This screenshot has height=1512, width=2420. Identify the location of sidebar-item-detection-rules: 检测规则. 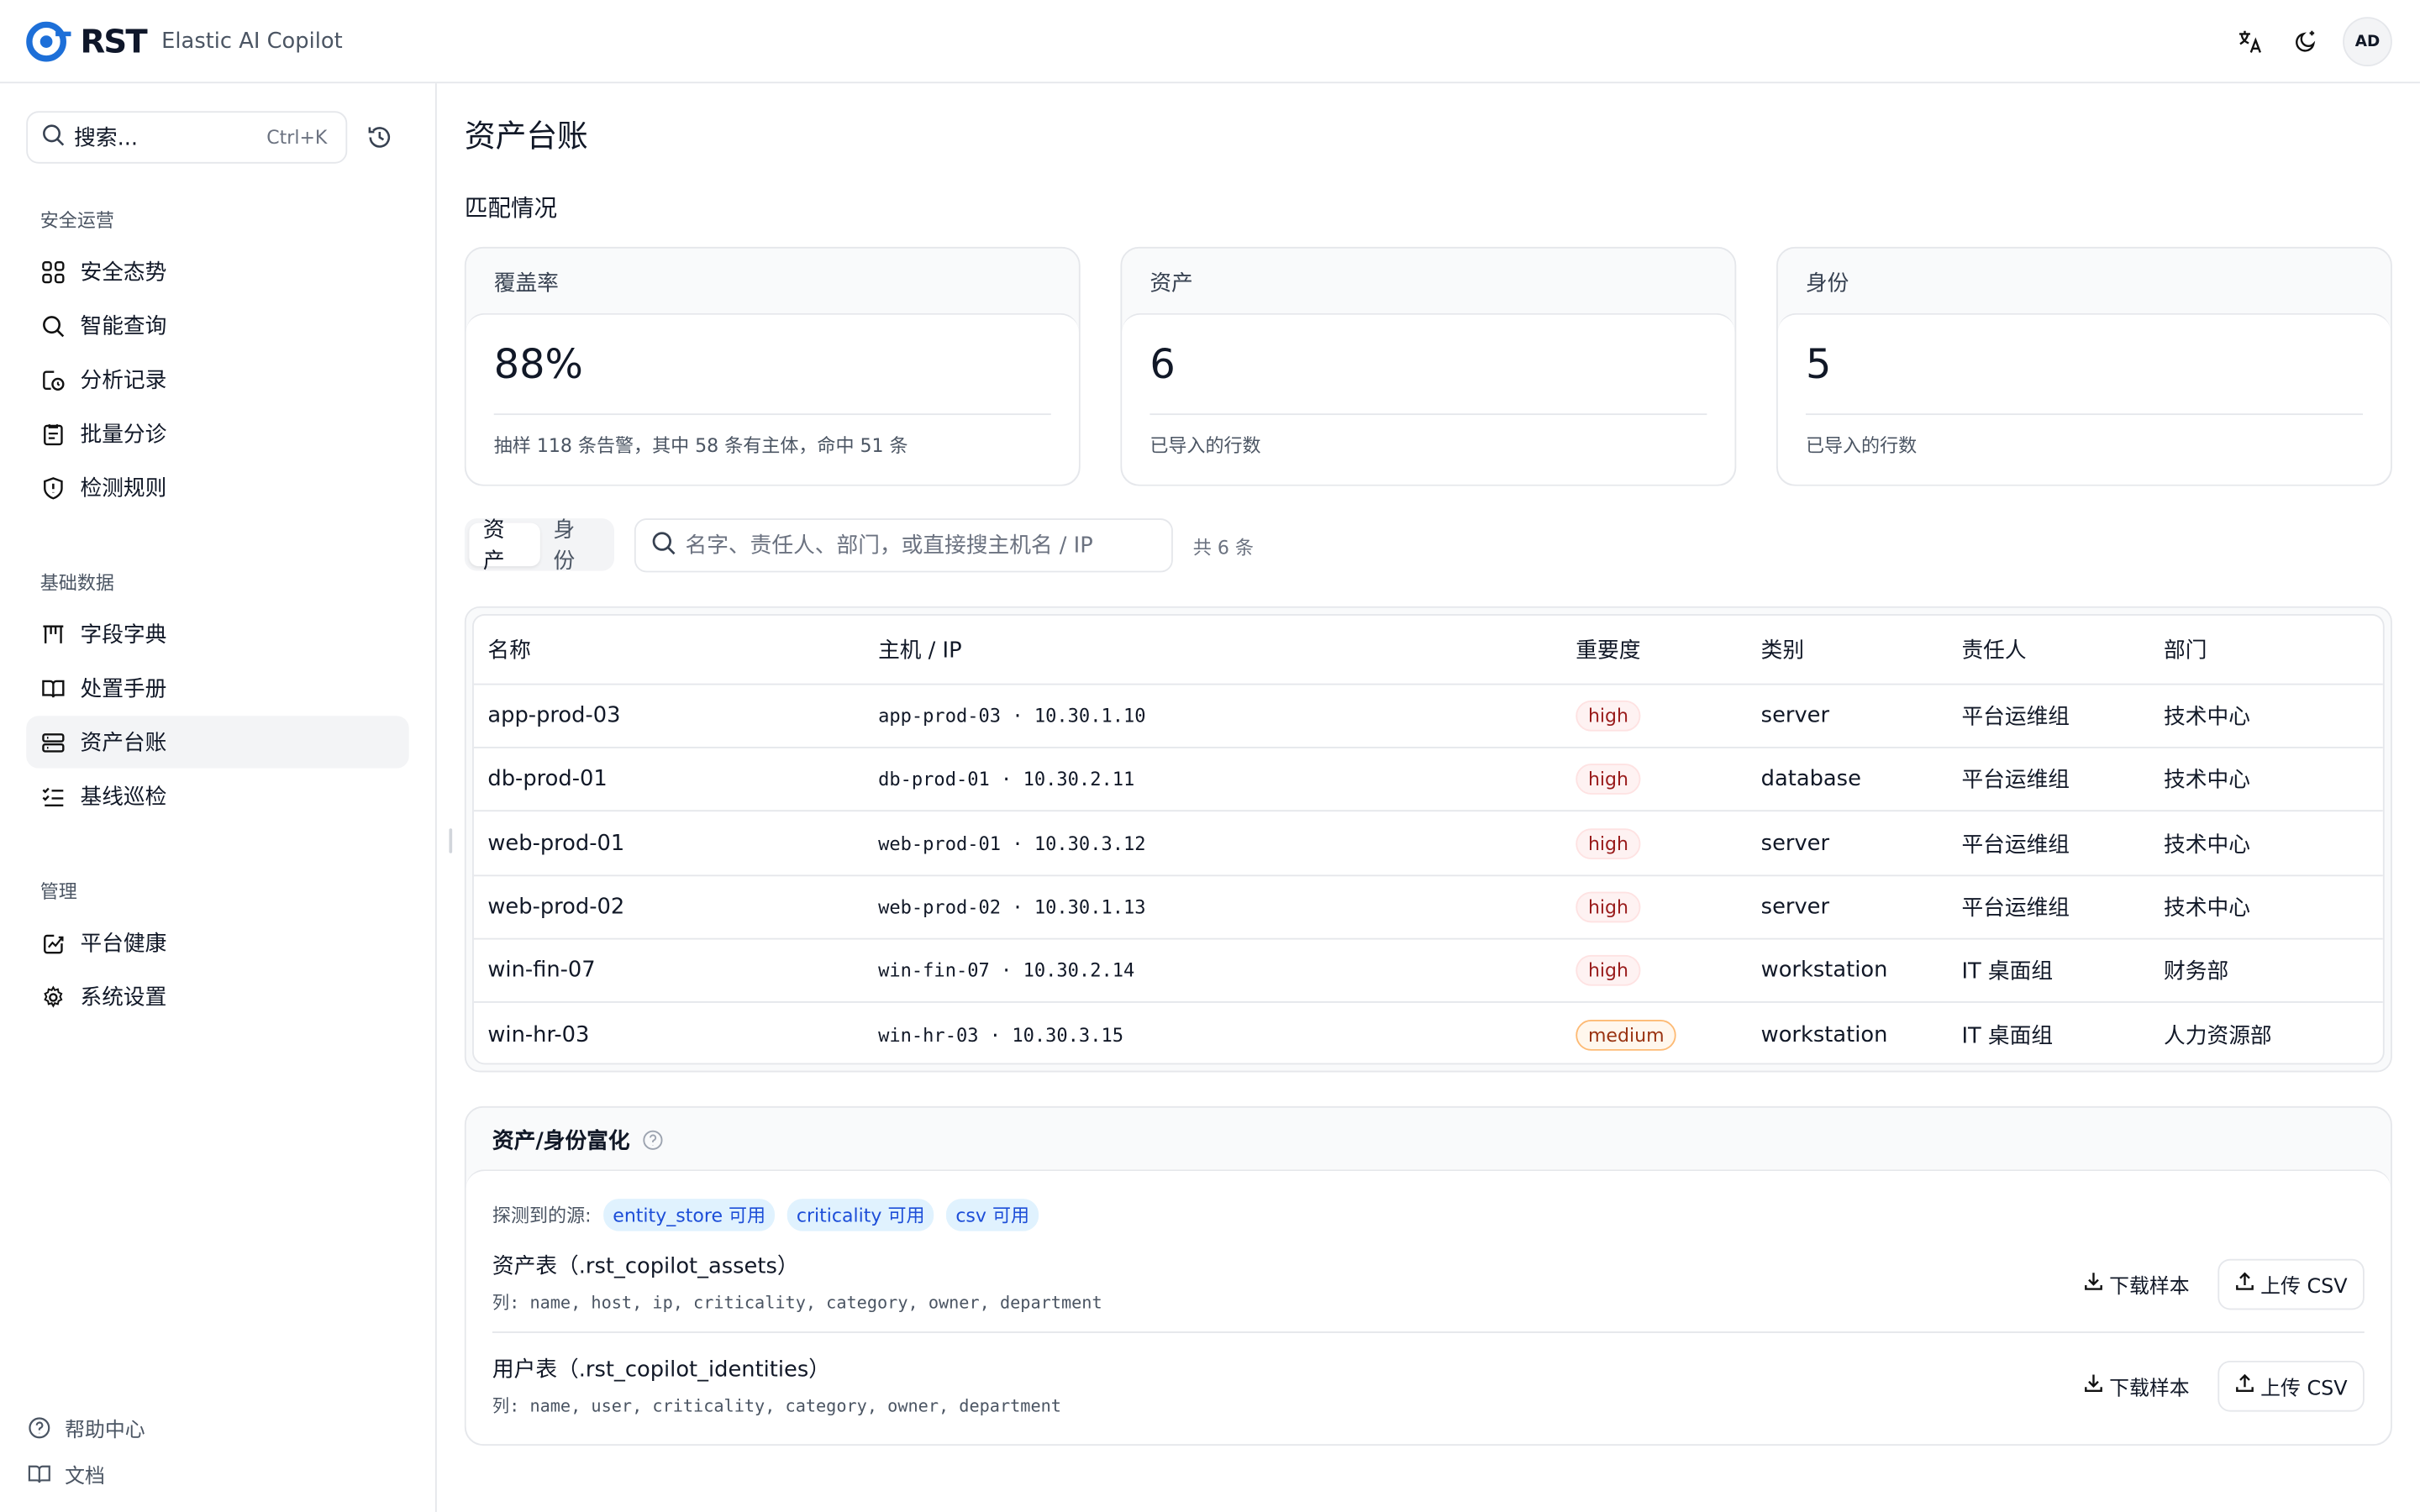
(218, 487).